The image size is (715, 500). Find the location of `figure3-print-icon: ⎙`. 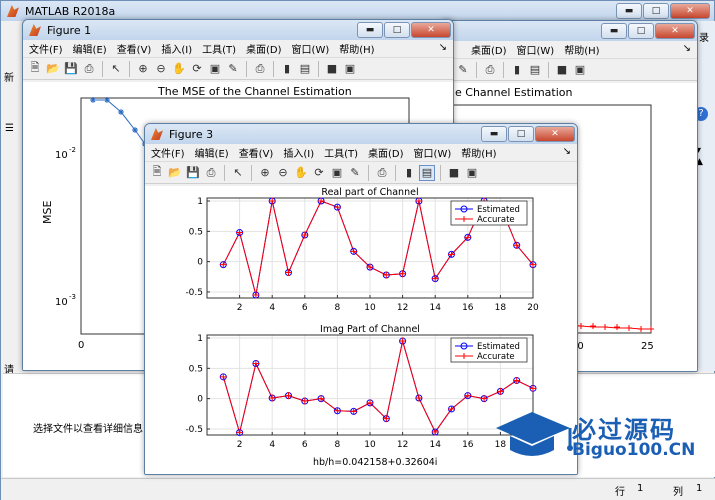

figure3-print-icon: ⎙ is located at coordinates (211, 173).